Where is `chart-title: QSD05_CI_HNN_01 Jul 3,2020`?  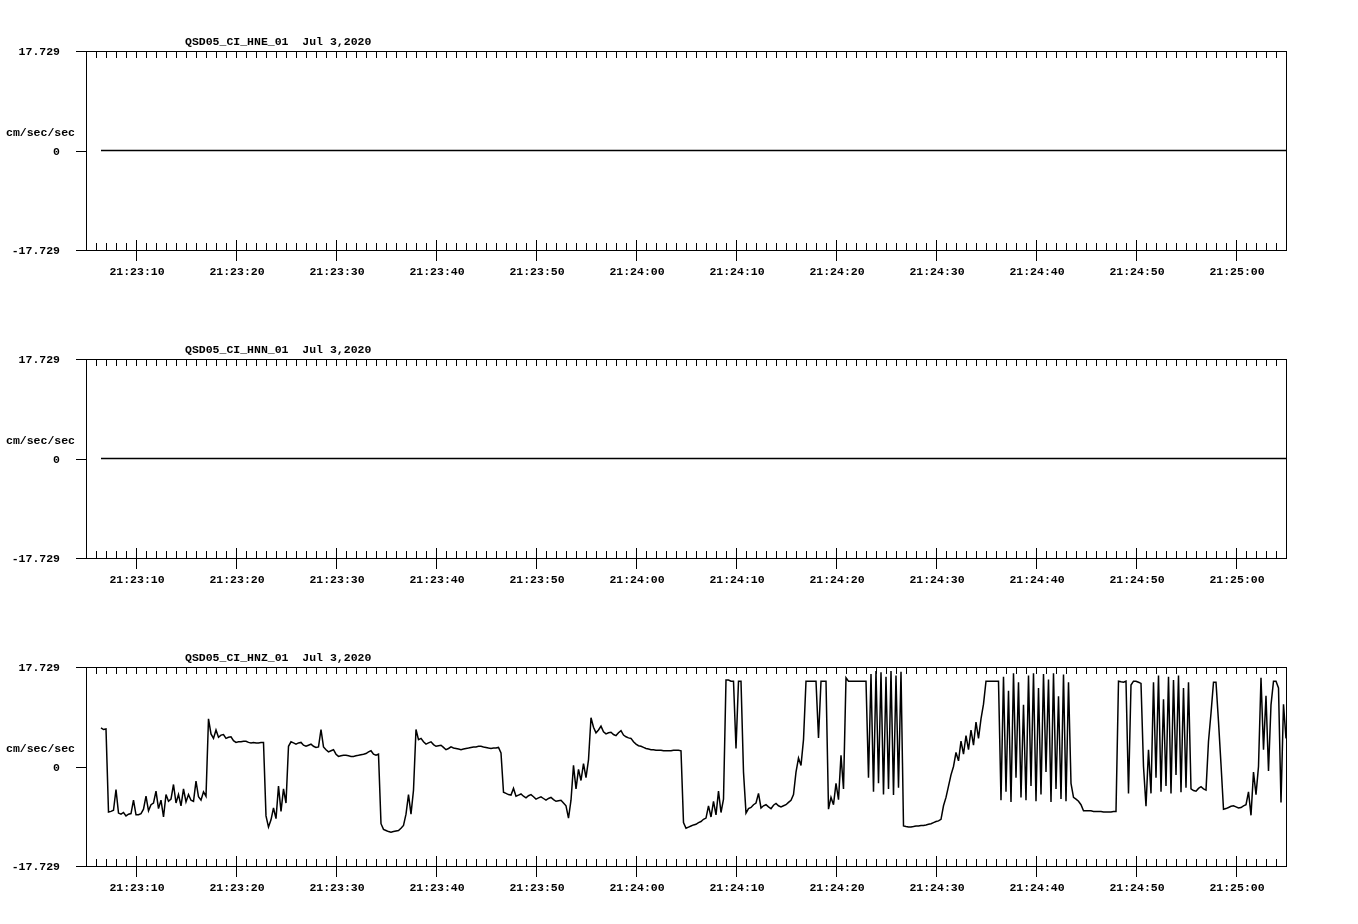
chart-title: QSD05_CI_HNN_01 Jul 3,2020 is located at coordinates (278, 349).